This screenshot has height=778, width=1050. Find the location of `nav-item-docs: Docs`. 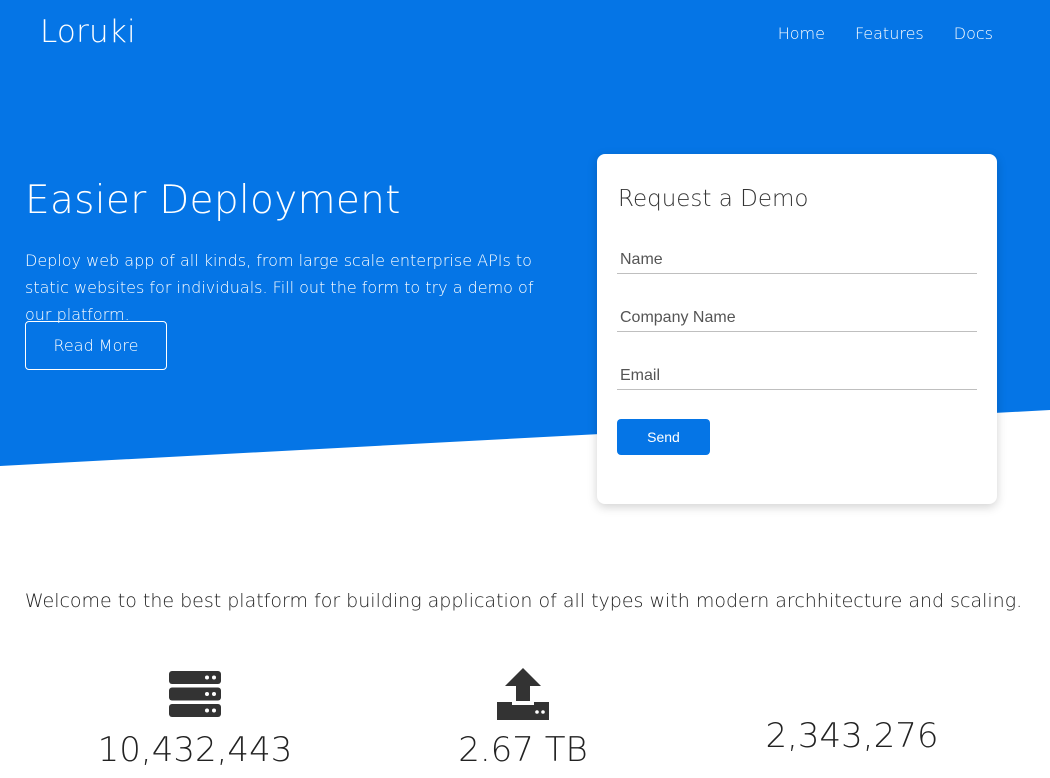

nav-item-docs: Docs is located at coordinates (973, 33).